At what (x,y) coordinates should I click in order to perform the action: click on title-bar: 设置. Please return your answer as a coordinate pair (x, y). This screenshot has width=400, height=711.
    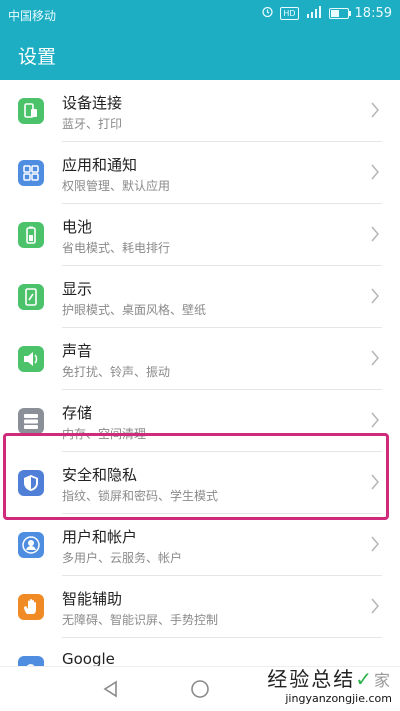
    Looking at the image, I should click on (200, 55).